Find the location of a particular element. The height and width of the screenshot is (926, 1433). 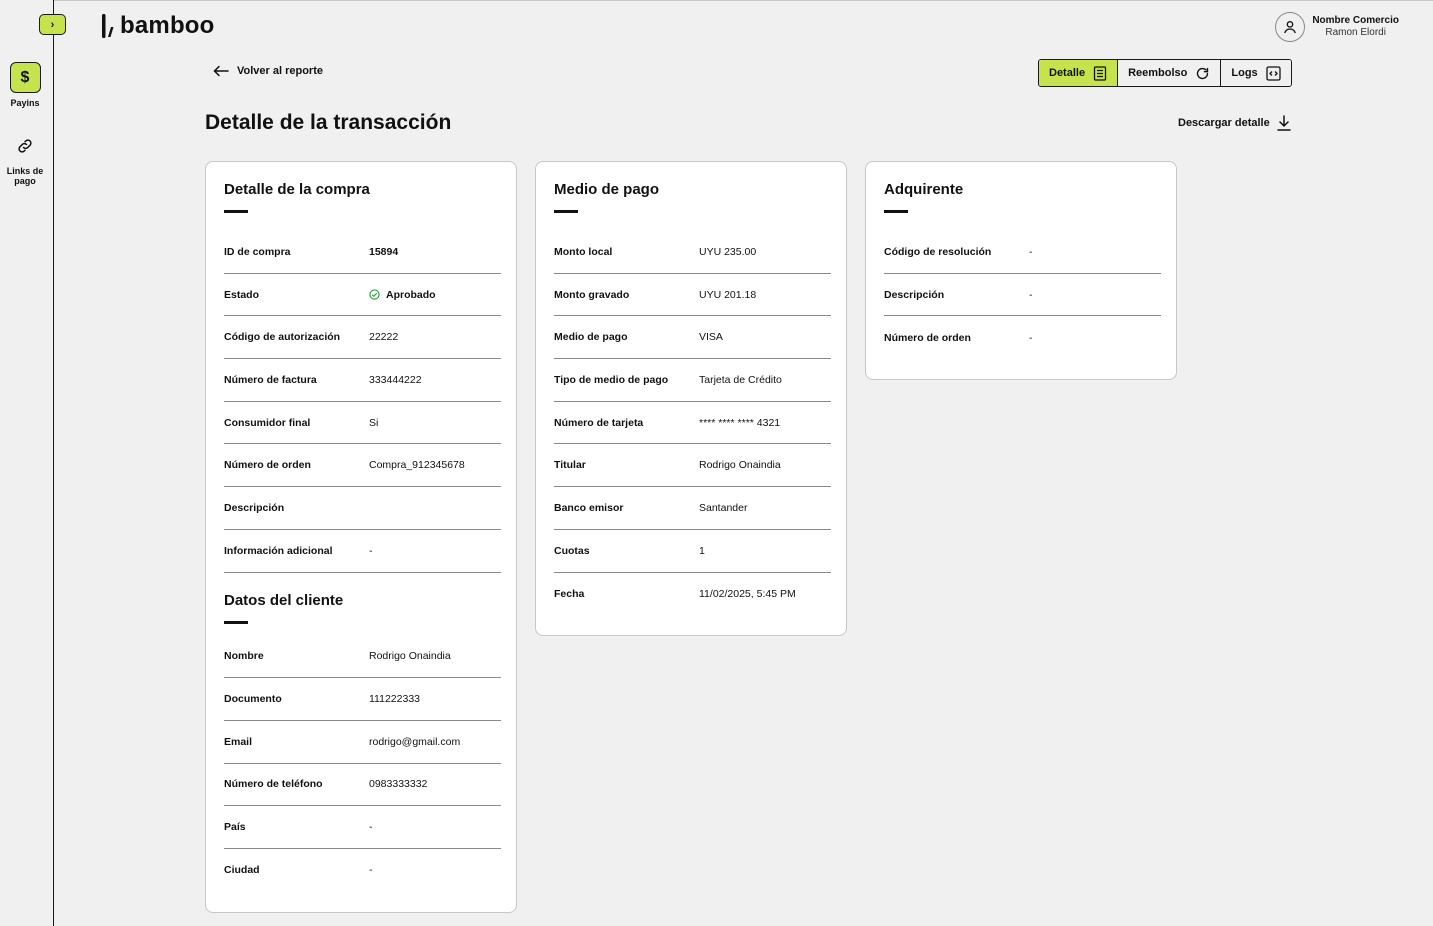

detail-row: Número de tarjeta **** **** **** 4321 is located at coordinates (692, 423).